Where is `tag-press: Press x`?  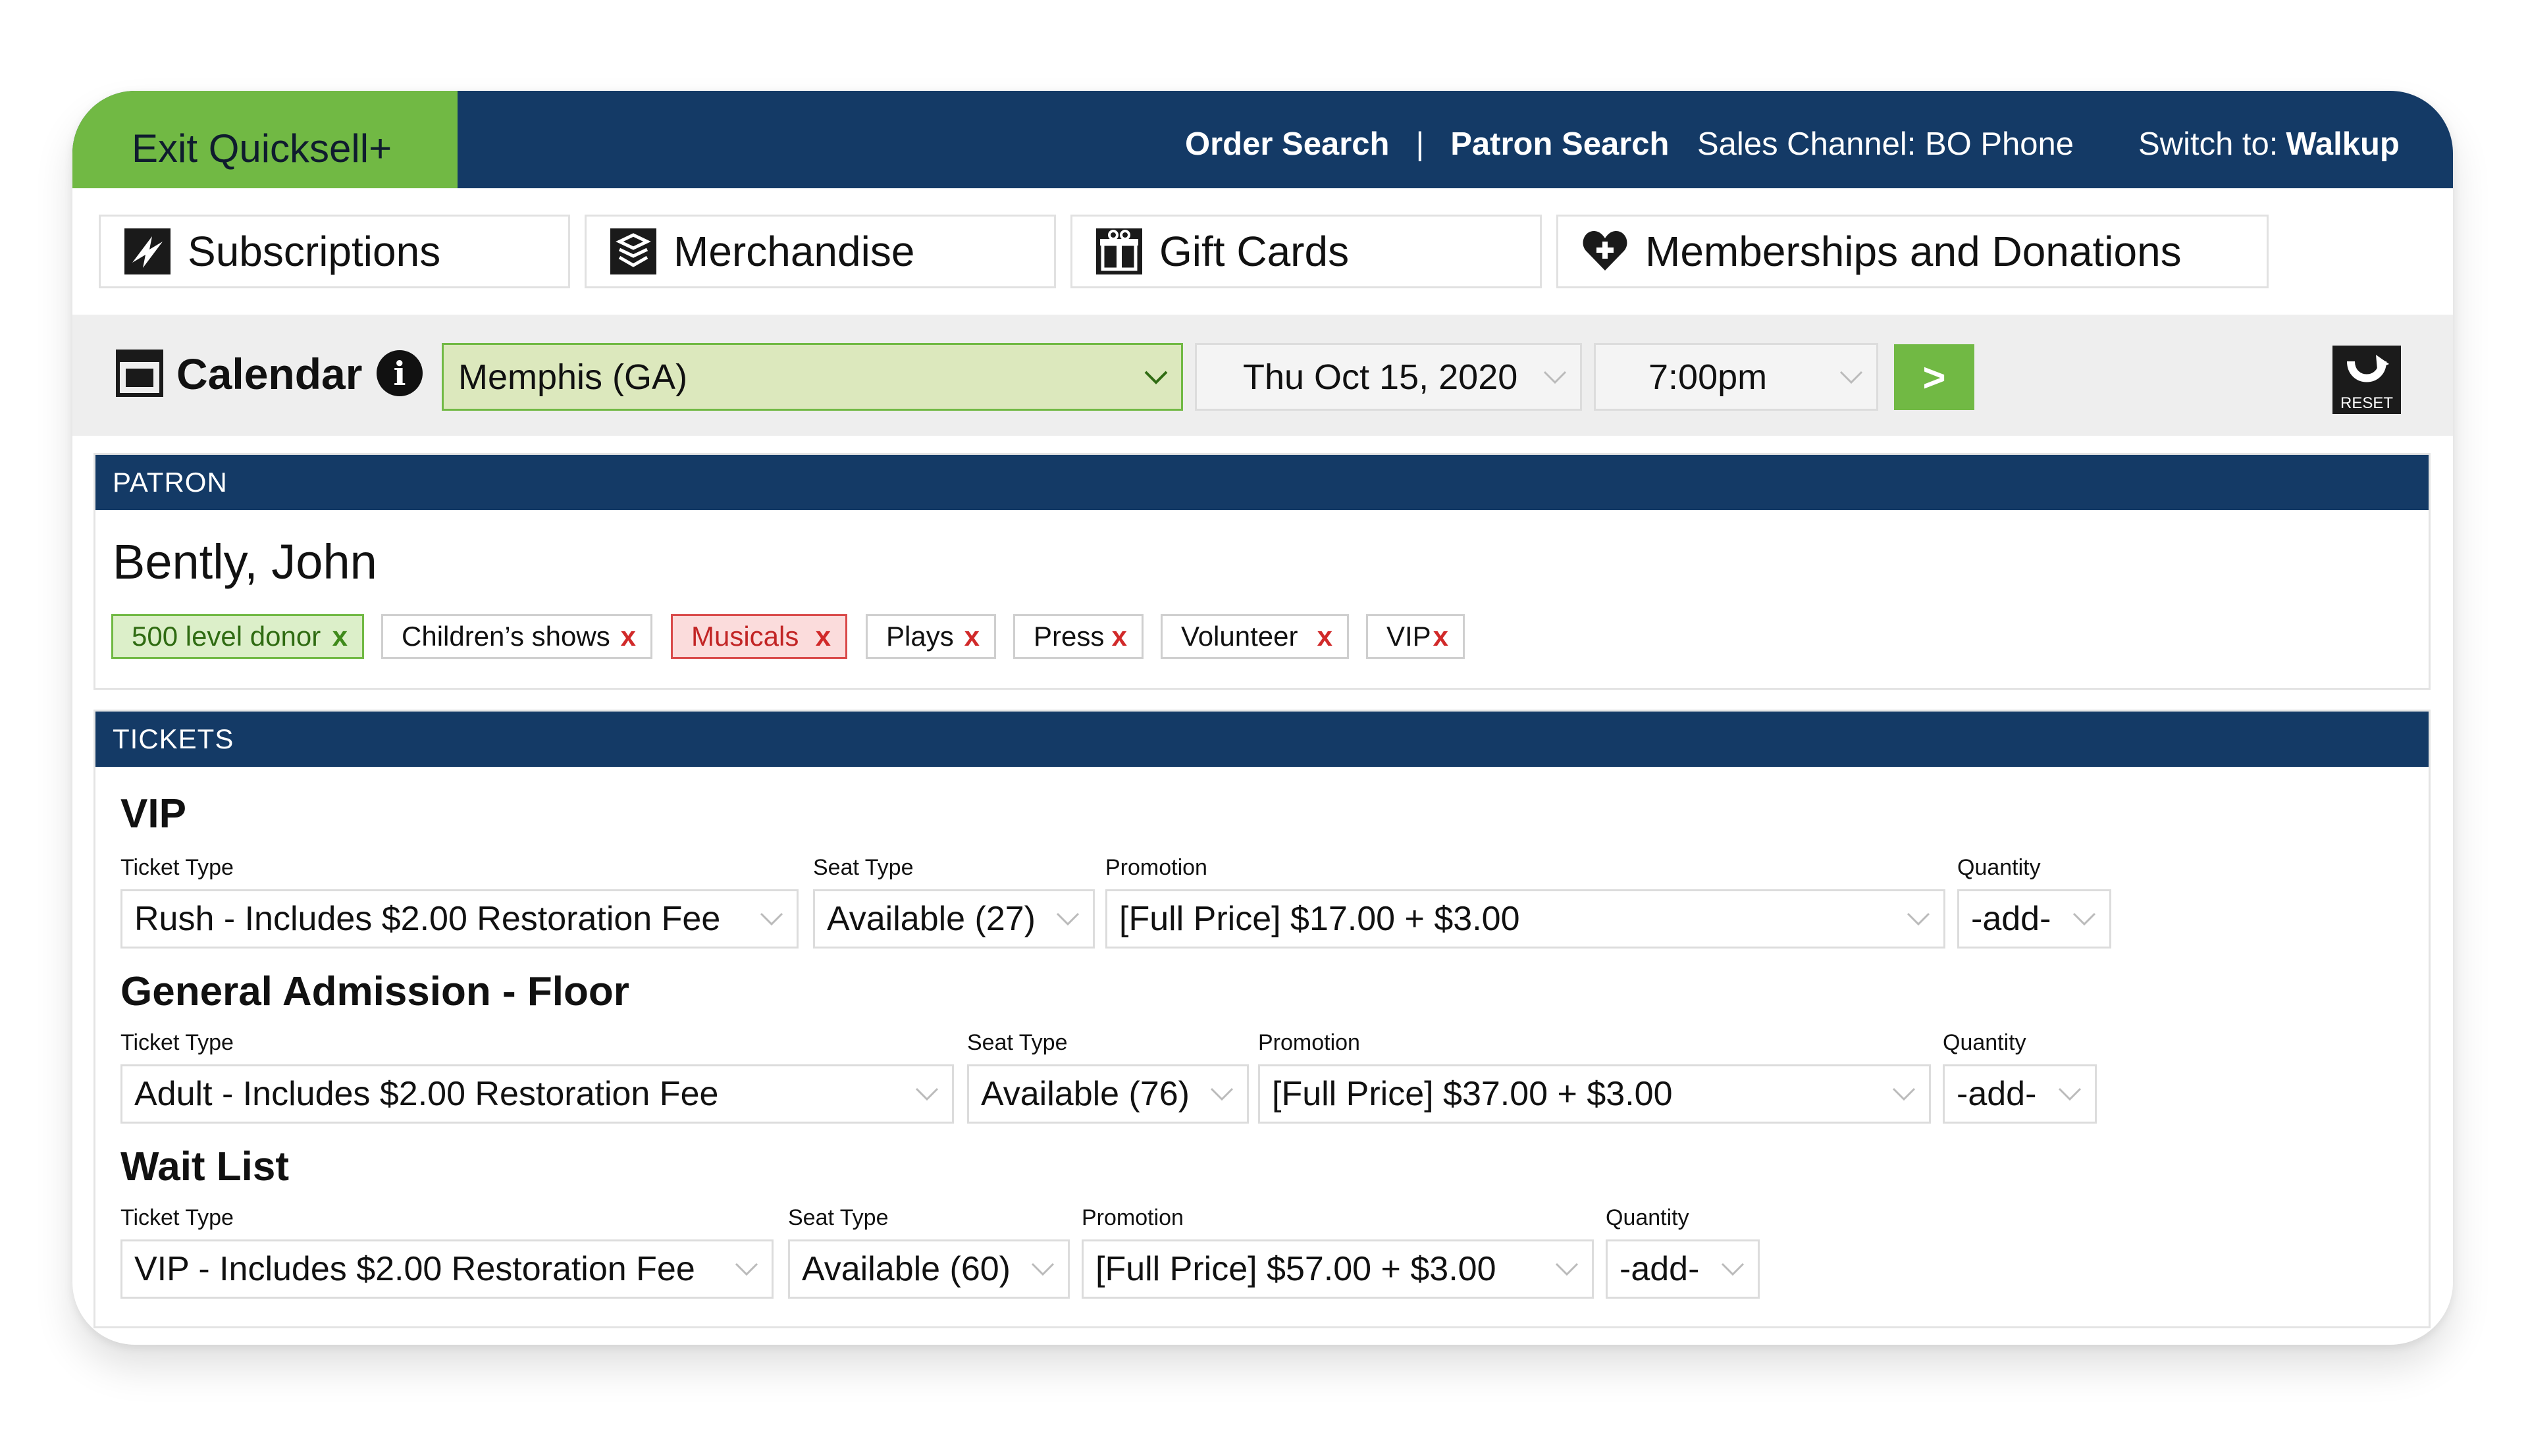
tag-press: Press x is located at coordinates (1078, 636).